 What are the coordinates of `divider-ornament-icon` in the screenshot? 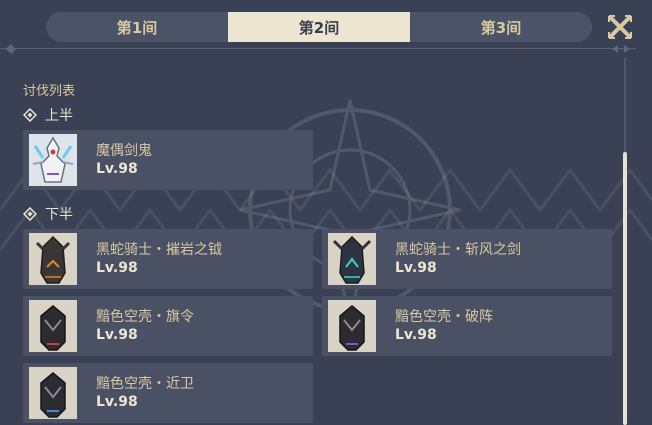 It's located at (621, 49).